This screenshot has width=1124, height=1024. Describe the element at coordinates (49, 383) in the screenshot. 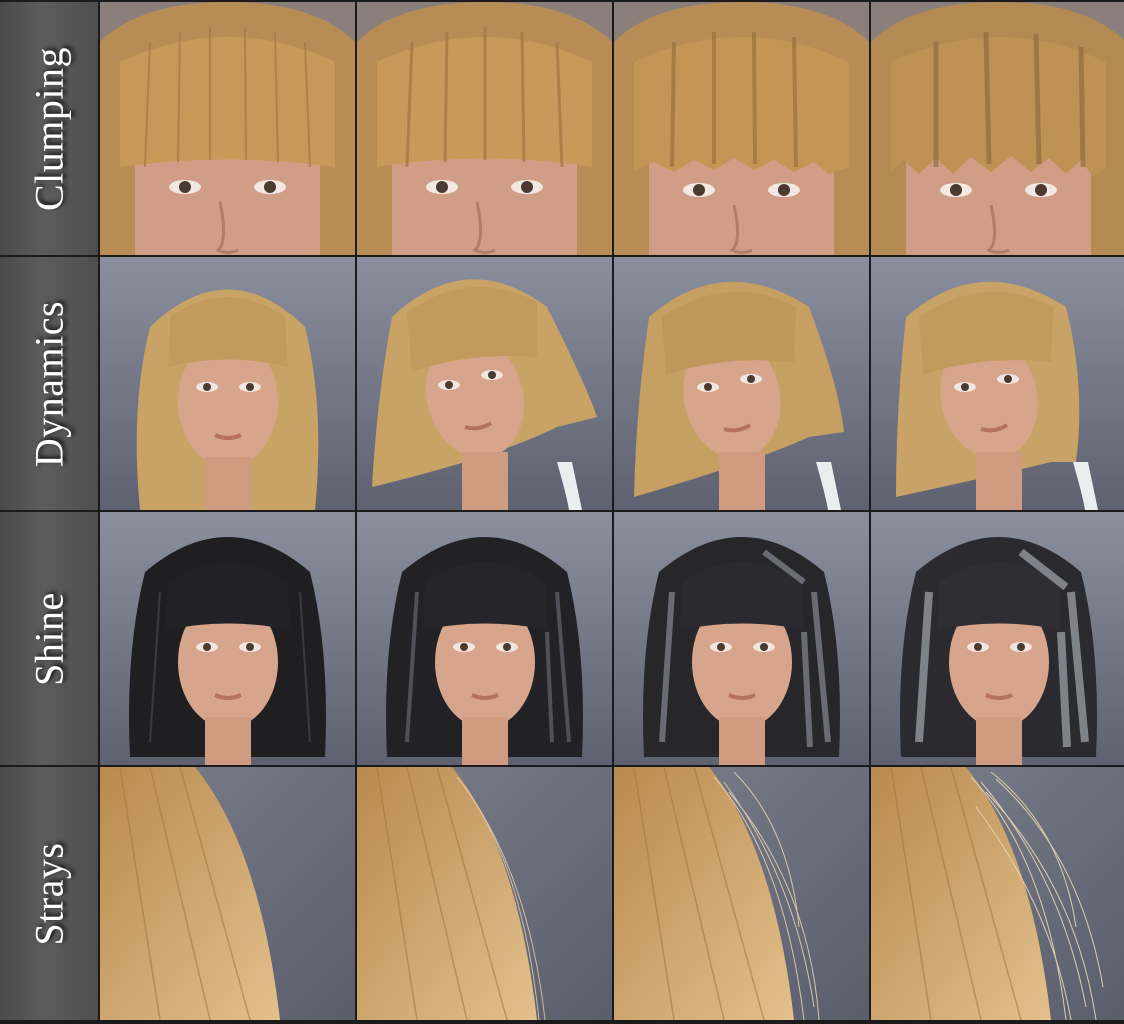

I see `row-label-dynamics: Dynamics` at that location.